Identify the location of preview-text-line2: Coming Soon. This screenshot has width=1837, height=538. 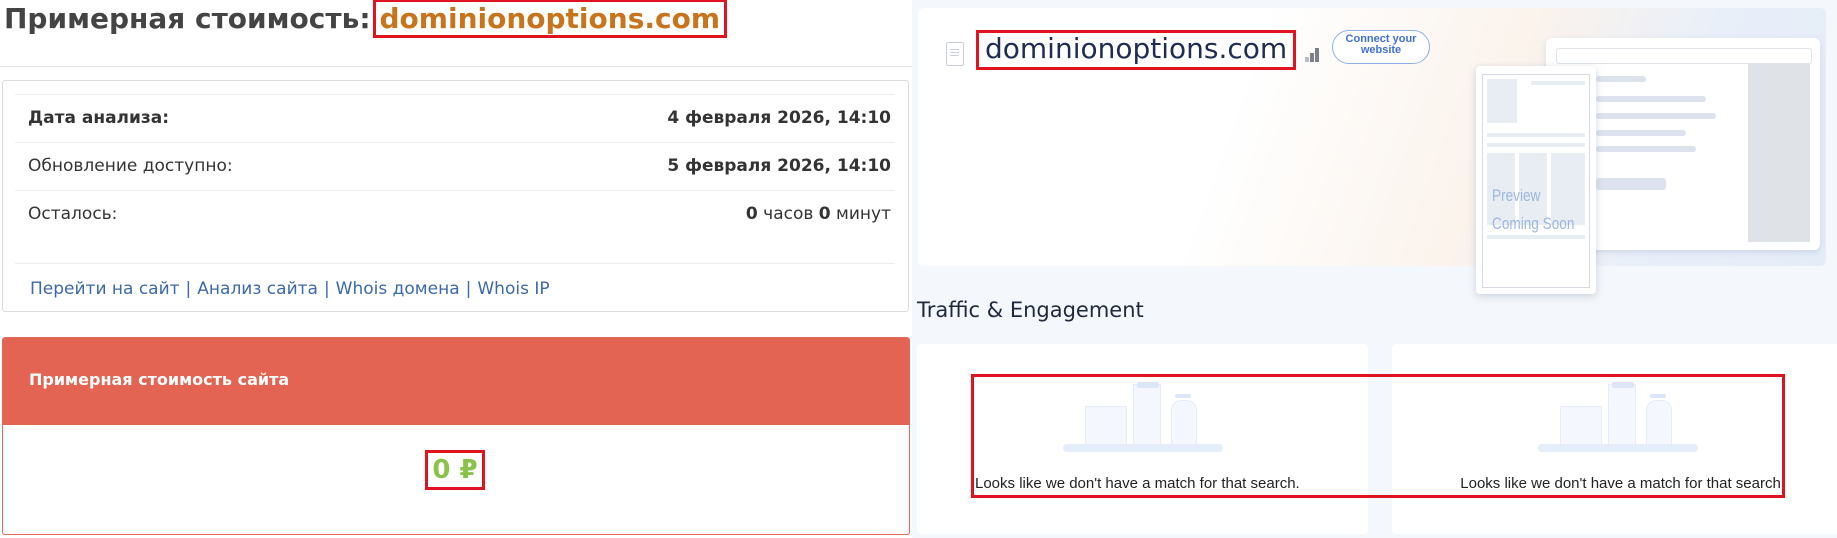
(1533, 223).